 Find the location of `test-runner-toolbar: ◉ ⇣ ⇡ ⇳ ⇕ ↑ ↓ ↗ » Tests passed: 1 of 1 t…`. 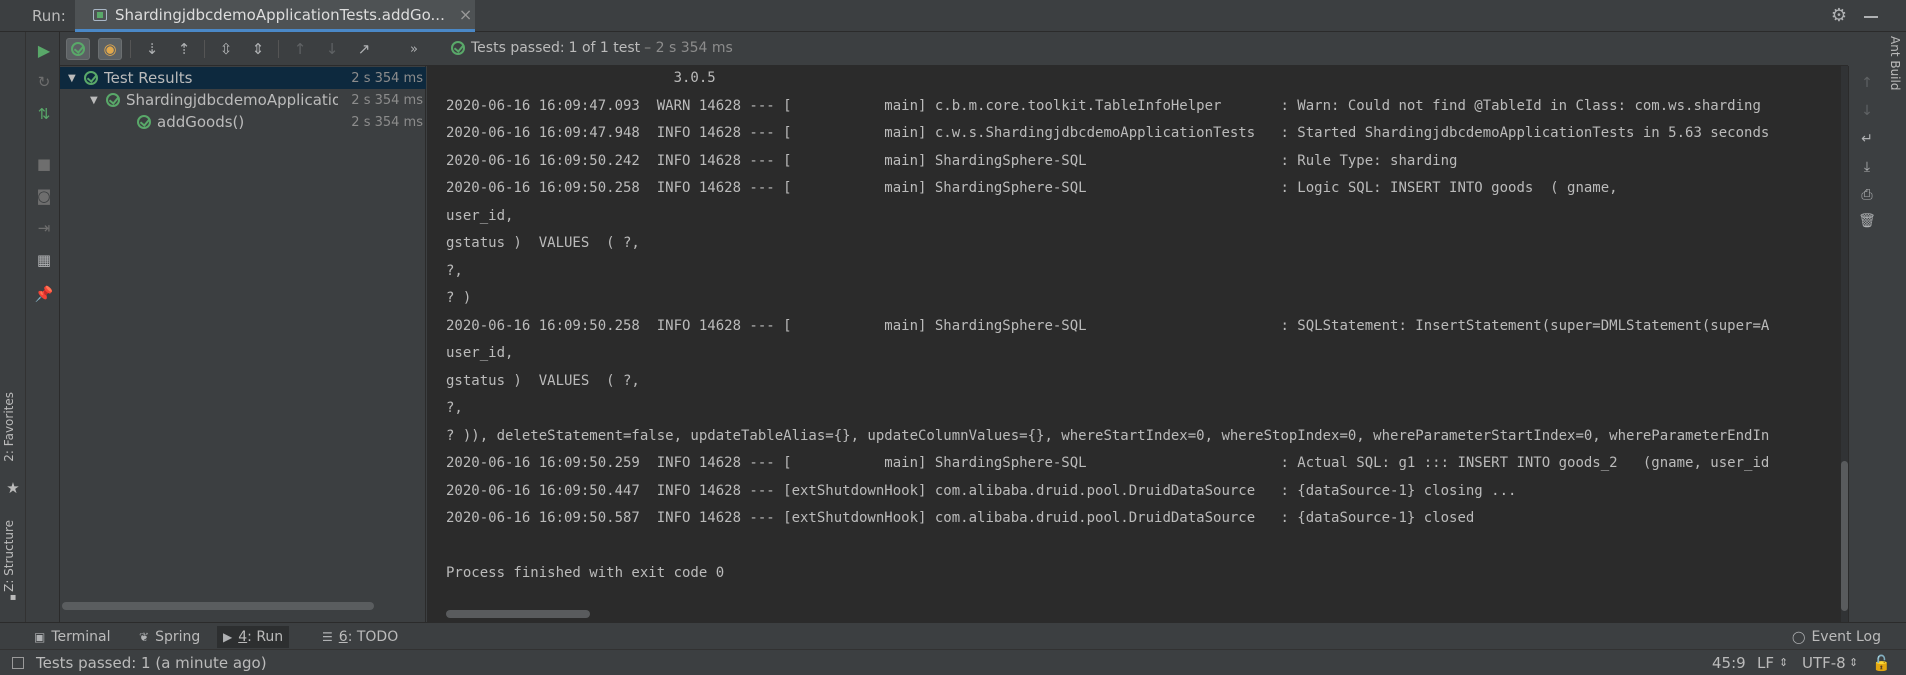

test-runner-toolbar: ◉ ⇣ ⇡ ⇳ ⇕ ↑ ↓ ↗ » Tests passed: 1 of 1 t… is located at coordinates (954, 49).